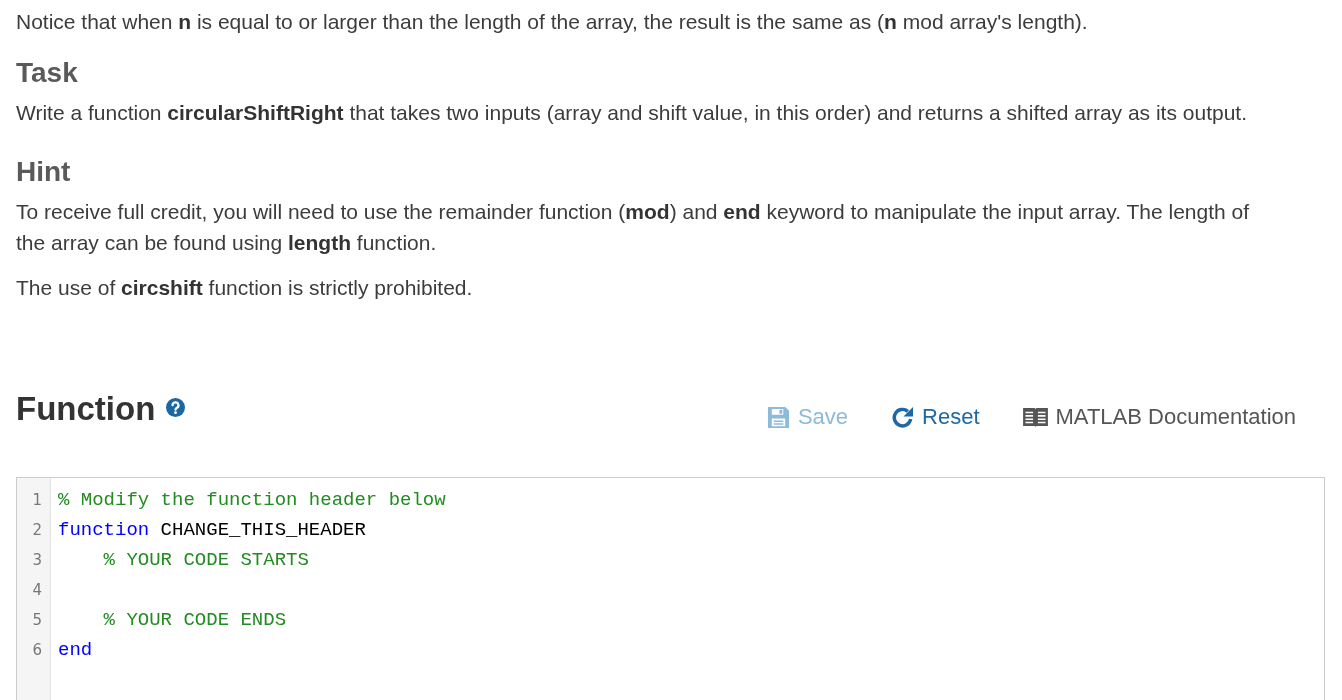 The width and height of the screenshot is (1342, 700). I want to click on section-heading: Task, so click(47, 73).